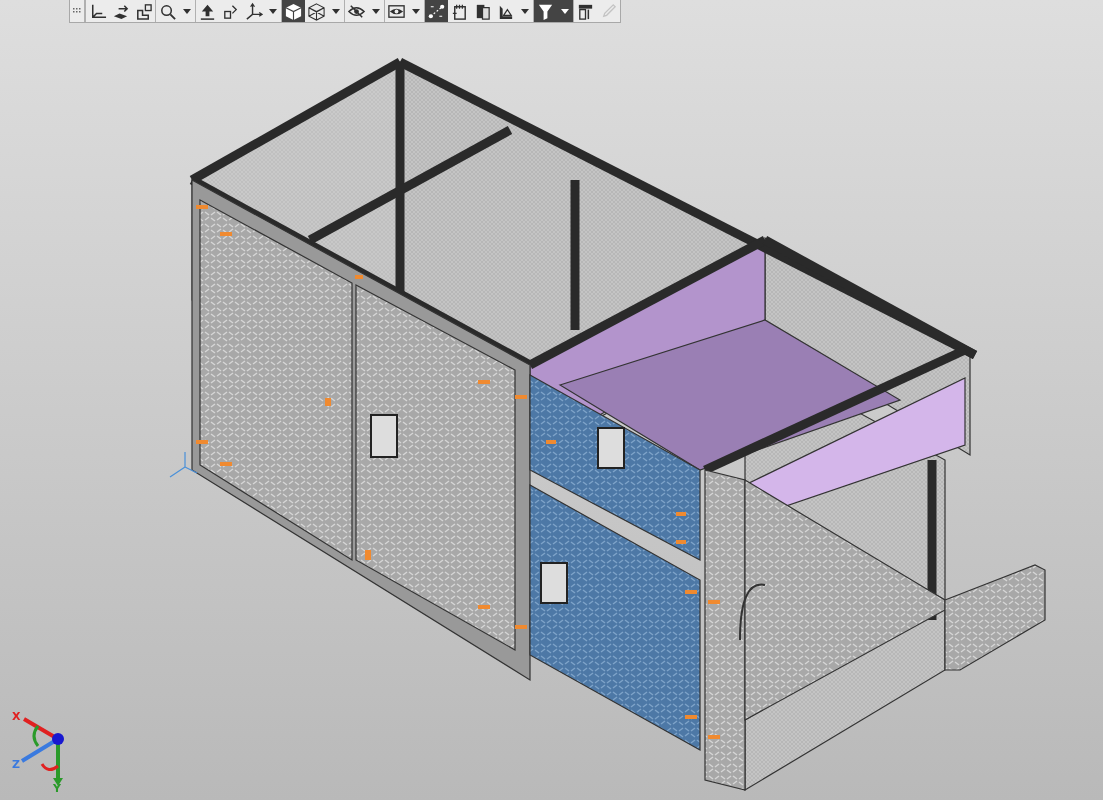 Image resolution: width=1103 pixels, height=800 pixels. I want to click on arch-edge, so click(752, 612).